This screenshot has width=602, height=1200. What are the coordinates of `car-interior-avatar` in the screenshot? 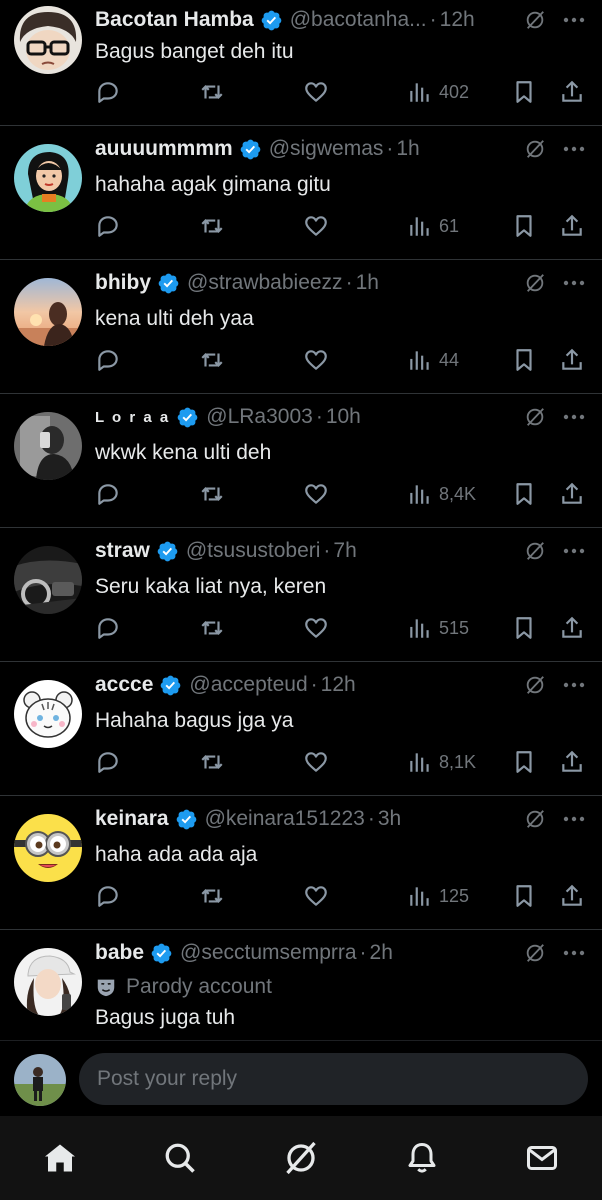 It's located at (48, 580).